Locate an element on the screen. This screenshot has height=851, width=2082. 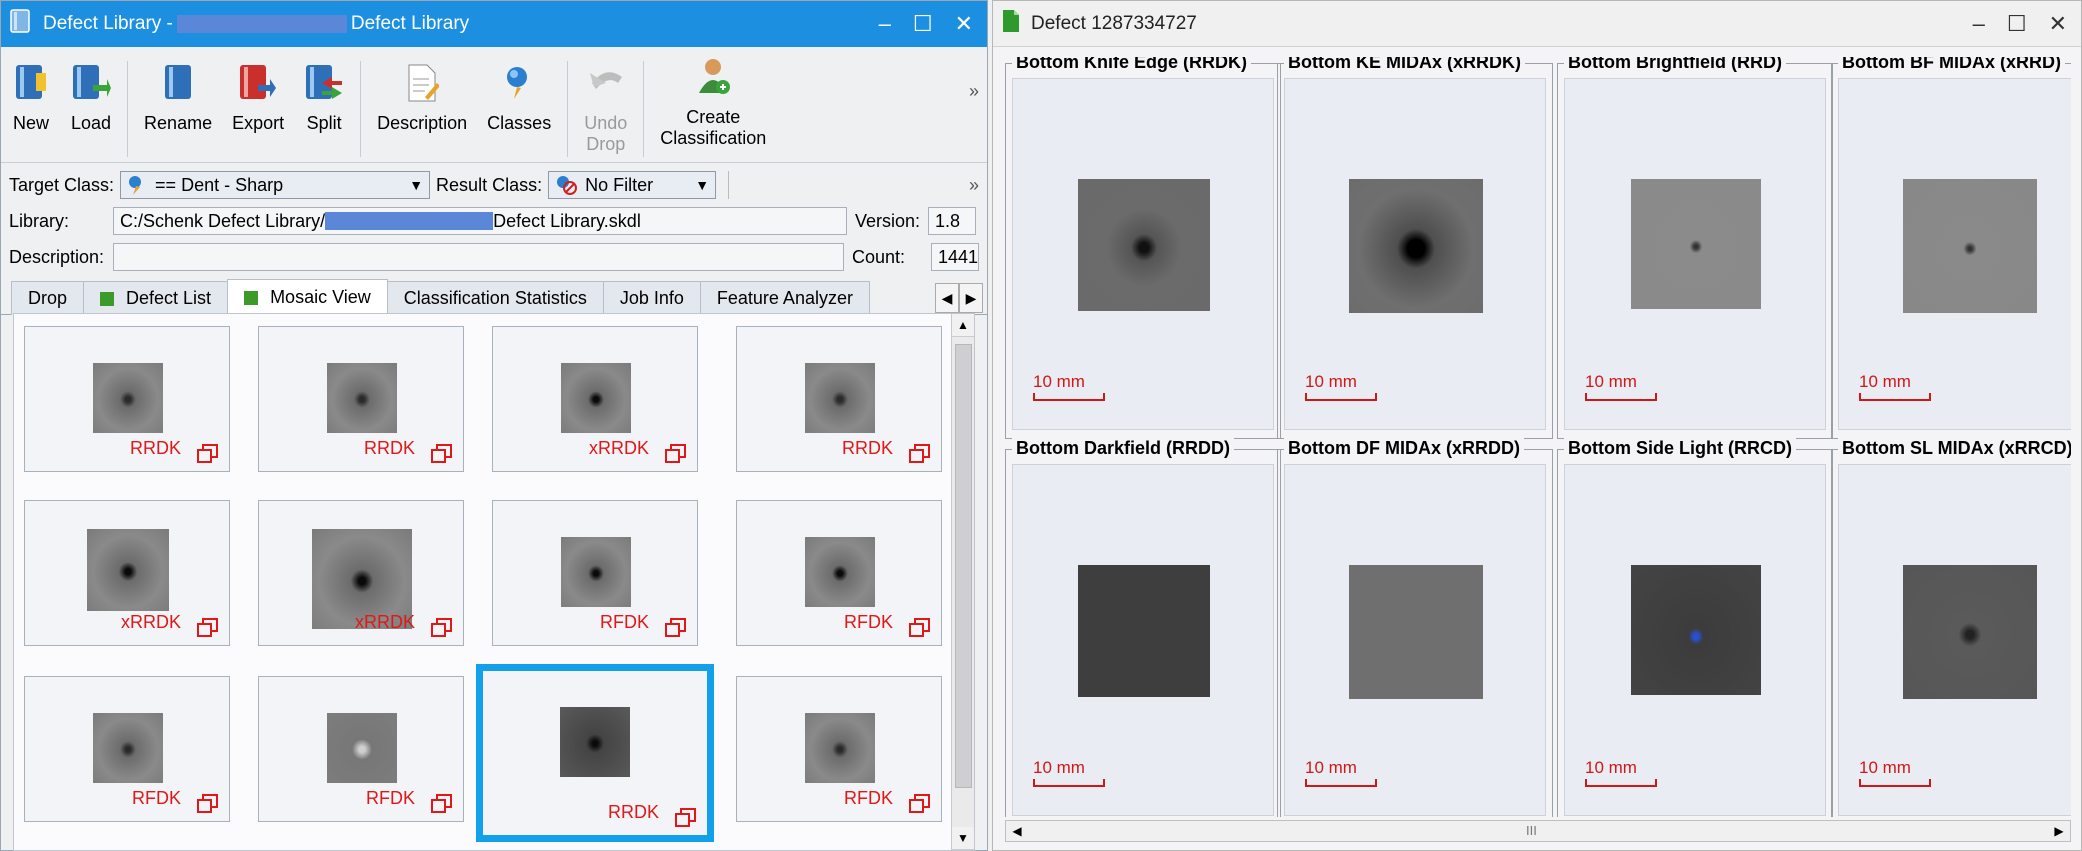
defect-view-panel: Bottom Side Light (RRCD) 10 mm is located at coordinates (1695, 627).